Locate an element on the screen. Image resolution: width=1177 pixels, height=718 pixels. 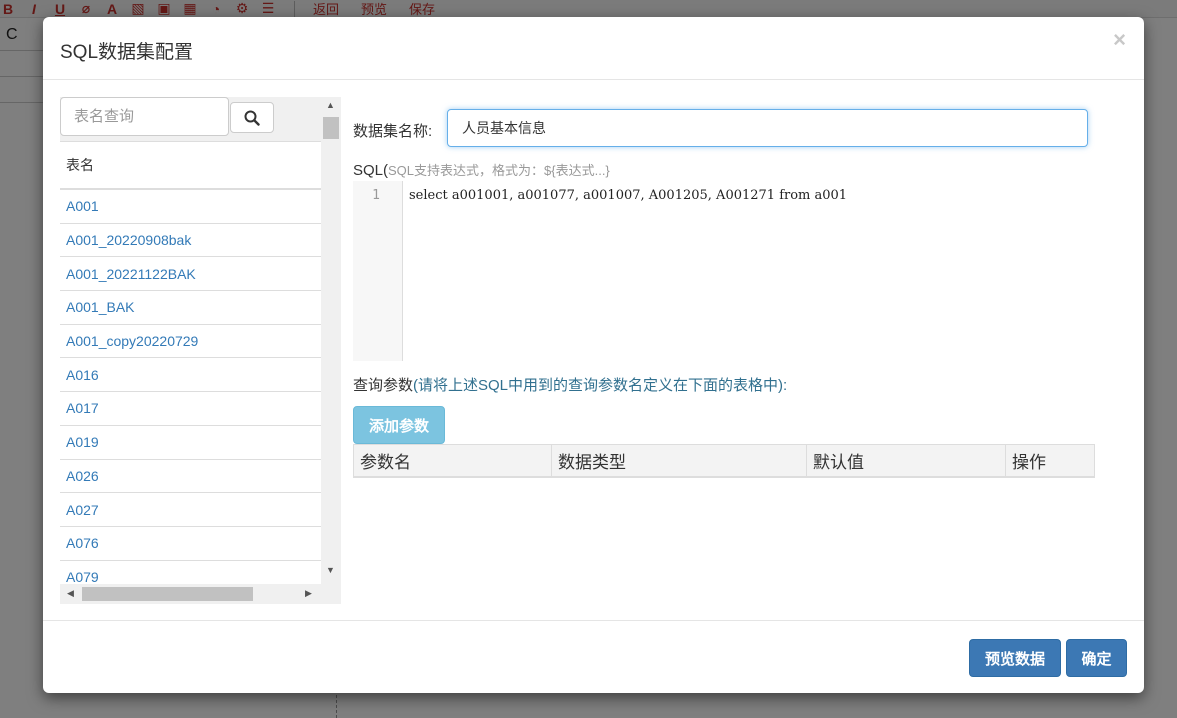
table-row: A001_copy20220729 is located at coordinates (190, 342).